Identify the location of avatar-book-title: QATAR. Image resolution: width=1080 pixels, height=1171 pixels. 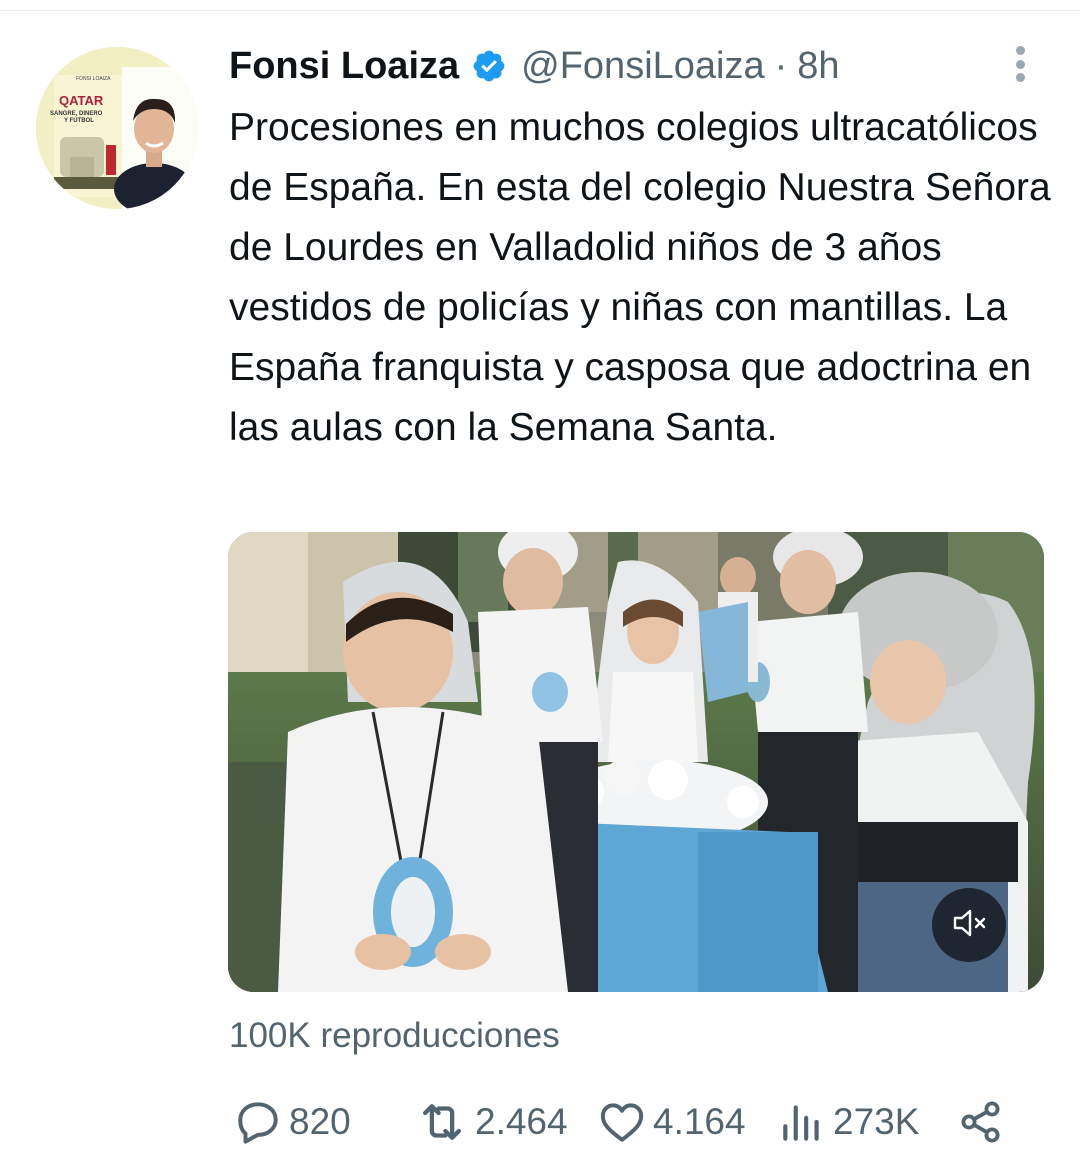
(81, 100).